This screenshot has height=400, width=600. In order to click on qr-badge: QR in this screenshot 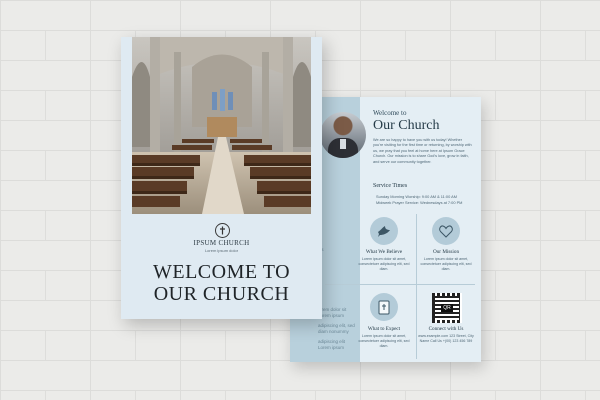, I will do `click(447, 308)`.